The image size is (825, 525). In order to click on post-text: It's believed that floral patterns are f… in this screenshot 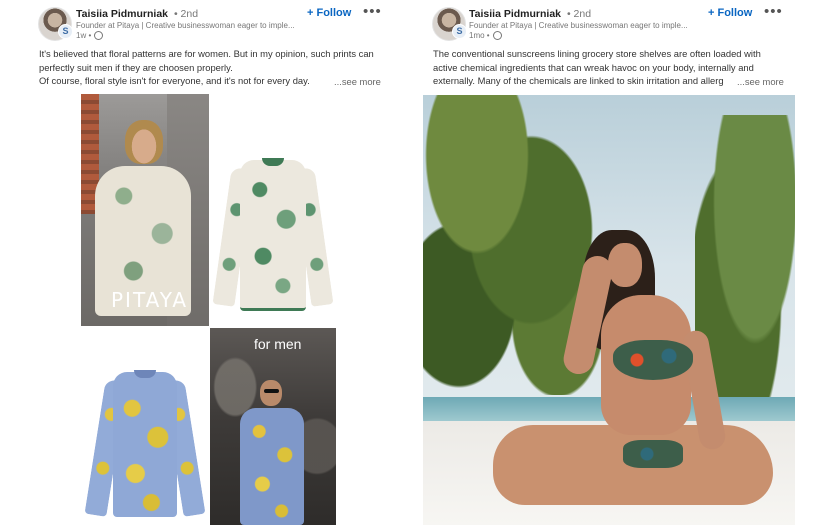, I will do `click(206, 67)`.